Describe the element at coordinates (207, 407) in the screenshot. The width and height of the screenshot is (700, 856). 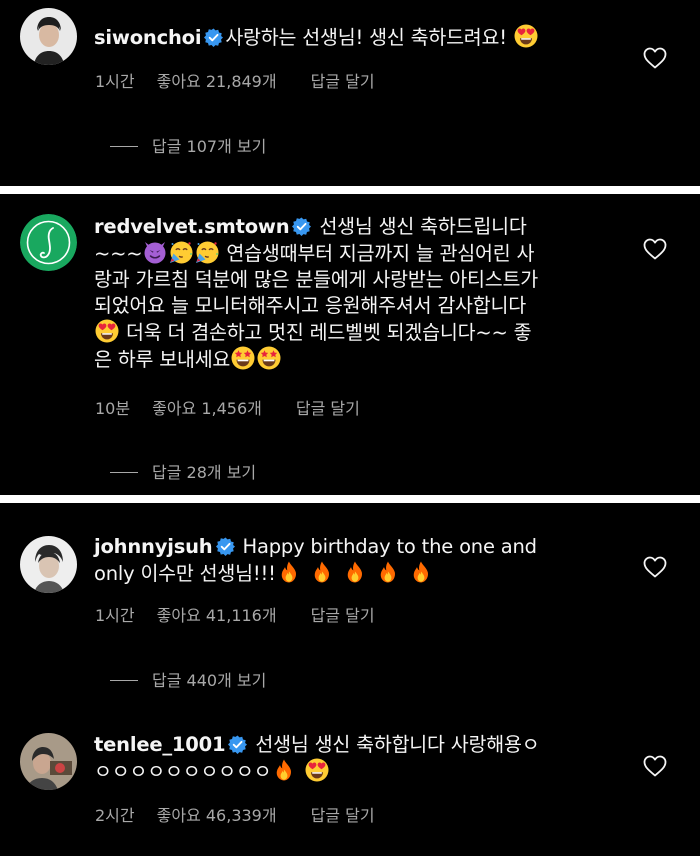
I see `likes-count: 좋아요 1,456개` at that location.